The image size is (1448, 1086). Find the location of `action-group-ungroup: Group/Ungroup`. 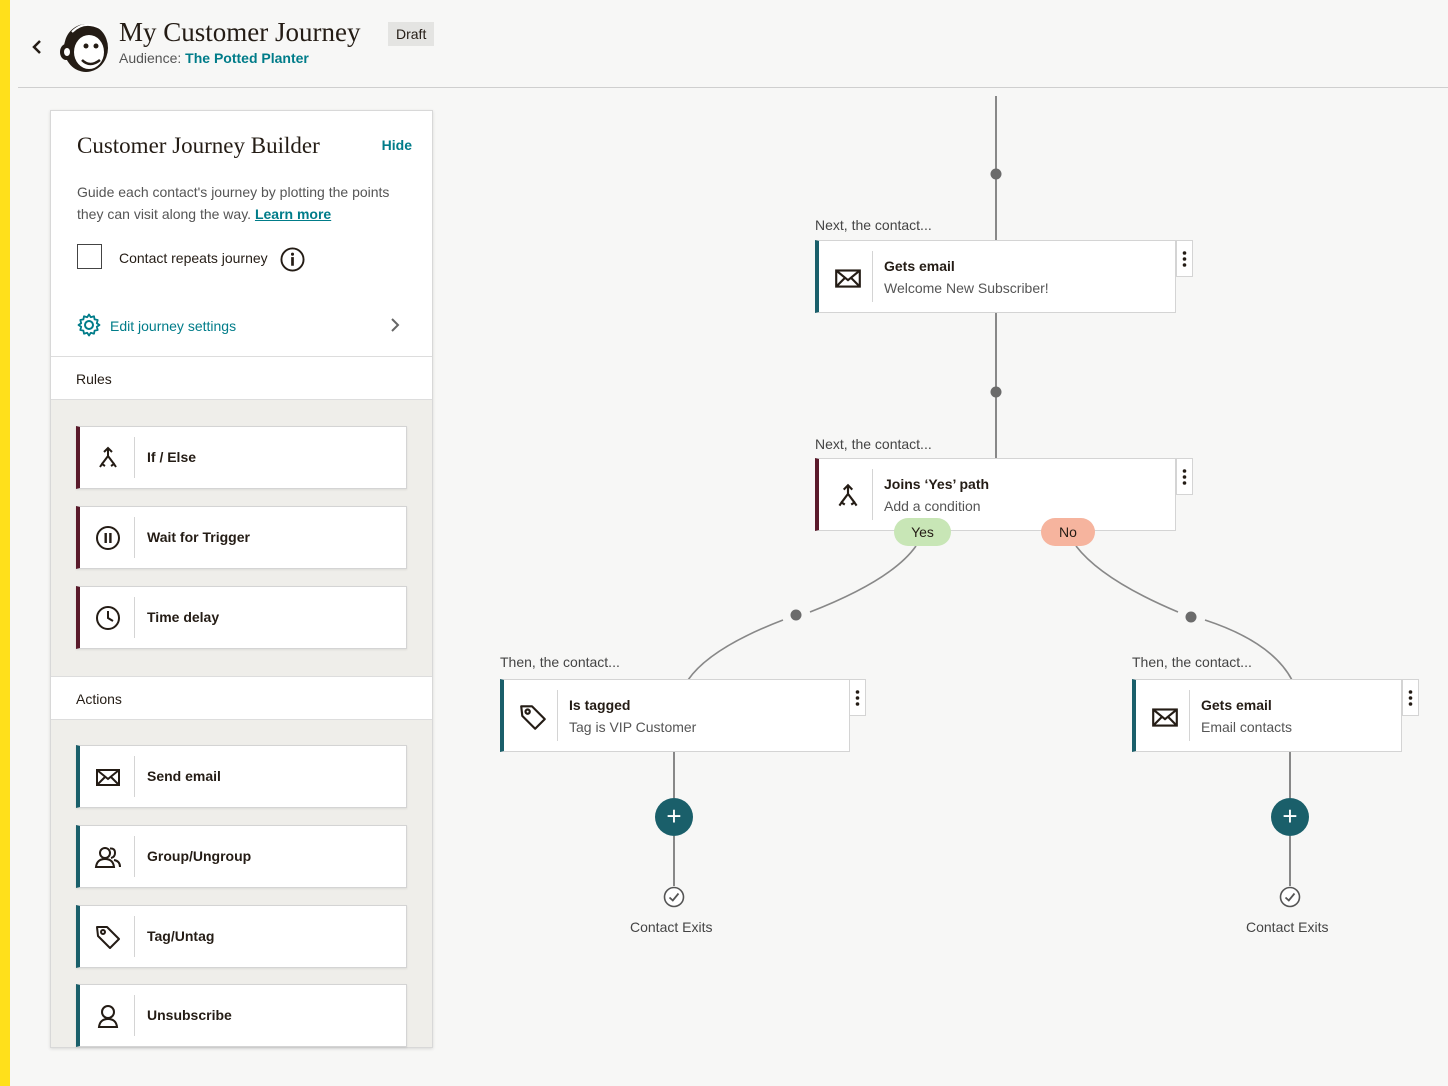

action-group-ungroup: Group/Ungroup is located at coordinates (241, 856).